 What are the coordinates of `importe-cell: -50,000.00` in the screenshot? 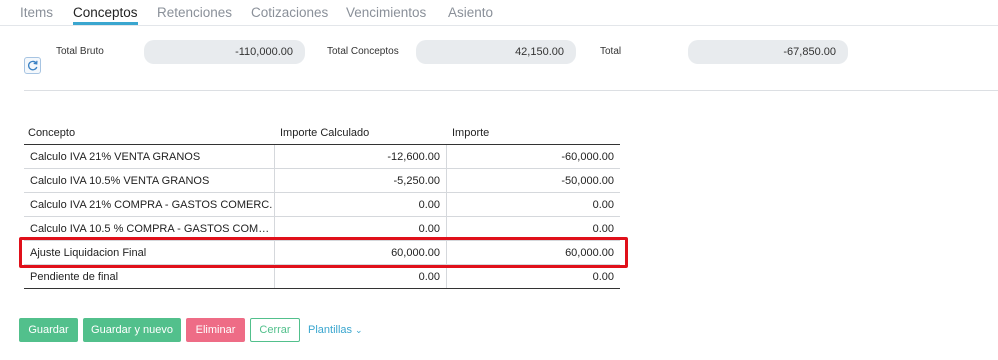 It's located at (534, 180).